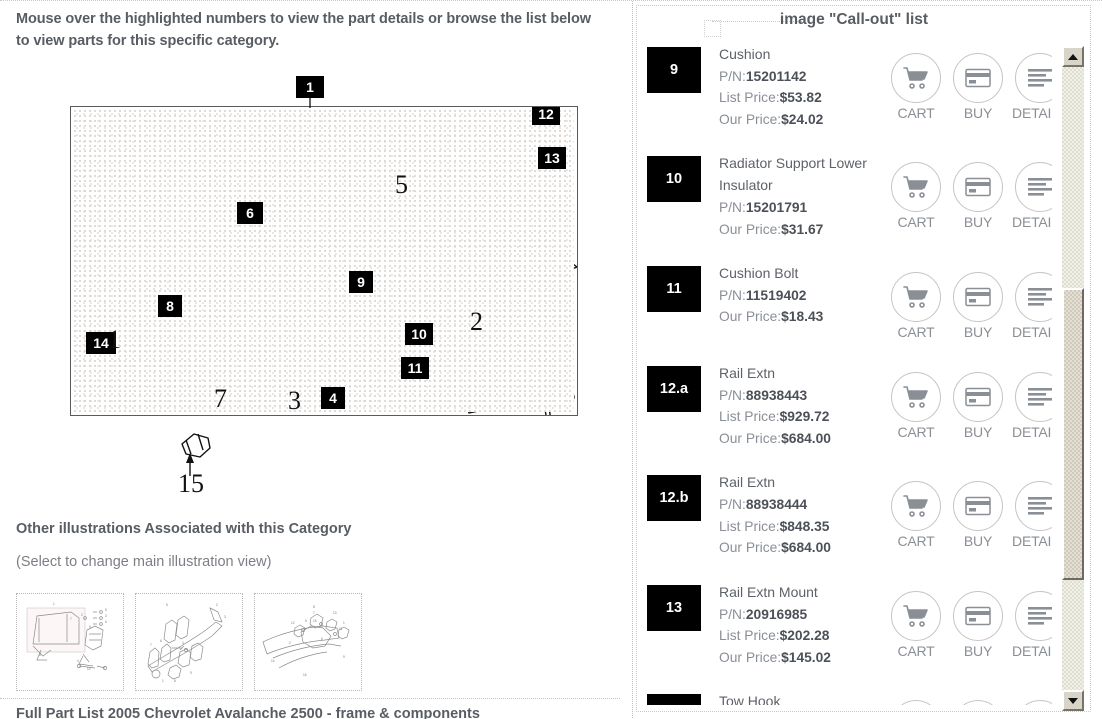  I want to click on diagram-callout-8: 8, so click(170, 306).